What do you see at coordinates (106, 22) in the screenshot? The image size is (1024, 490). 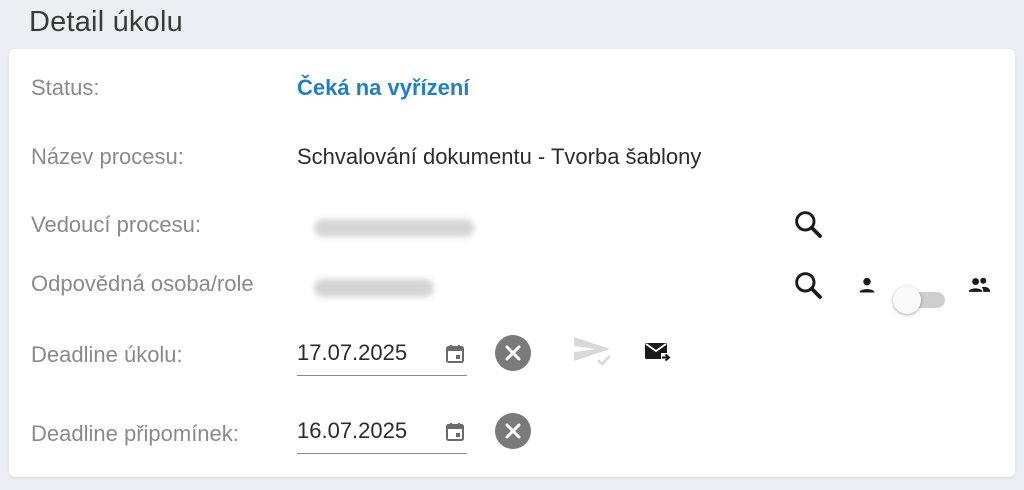 I see `page-title: Detail úkolu` at bounding box center [106, 22].